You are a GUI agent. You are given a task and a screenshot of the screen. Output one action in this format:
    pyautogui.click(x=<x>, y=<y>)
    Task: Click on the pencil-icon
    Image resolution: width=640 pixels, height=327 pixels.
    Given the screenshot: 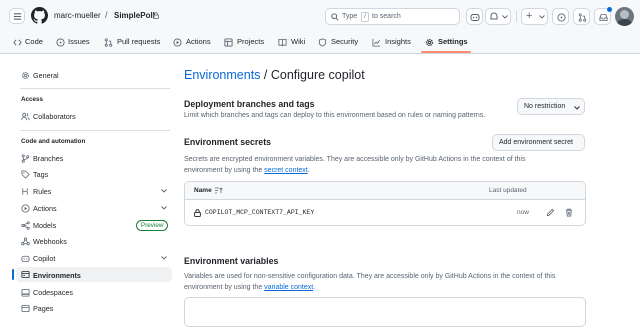 What is the action you would take?
    pyautogui.click(x=550, y=212)
    